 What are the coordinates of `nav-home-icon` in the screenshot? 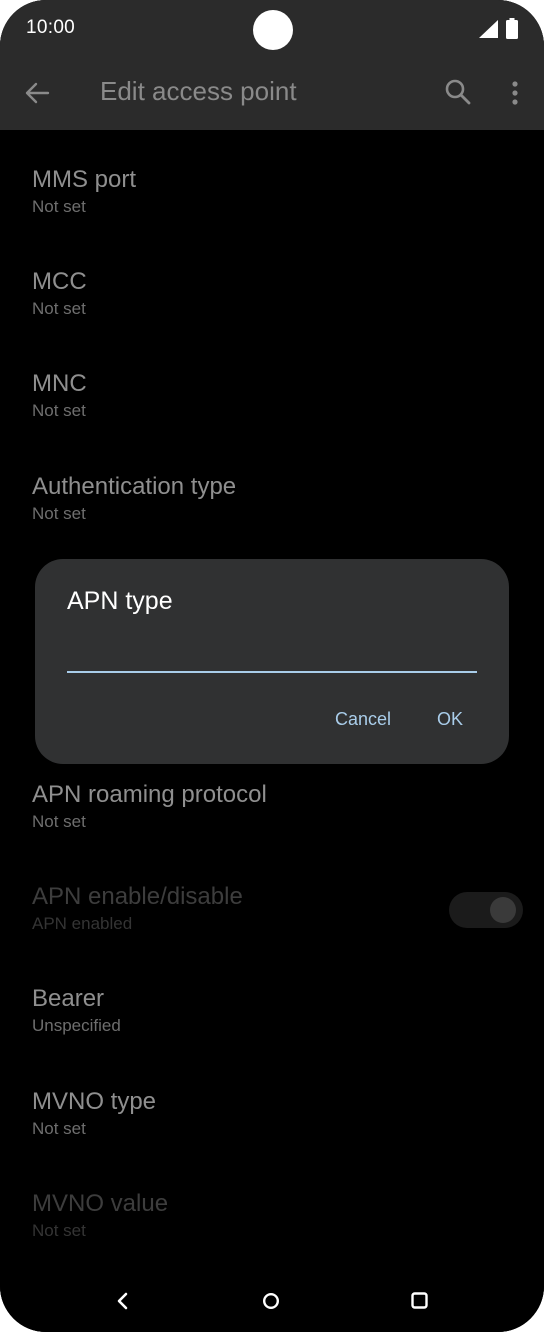 It's located at (271, 1301).